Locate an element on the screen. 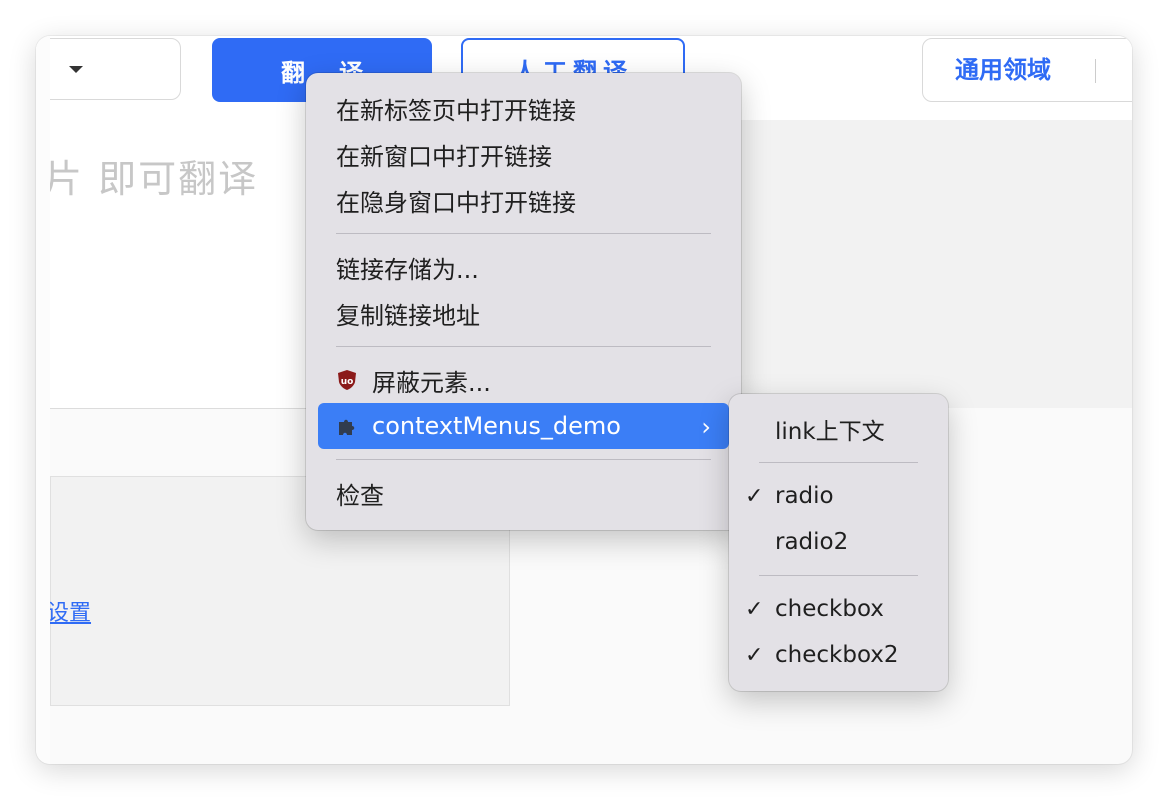 The width and height of the screenshot is (1168, 800). domain-label: 通用领域 is located at coordinates (1003, 70).